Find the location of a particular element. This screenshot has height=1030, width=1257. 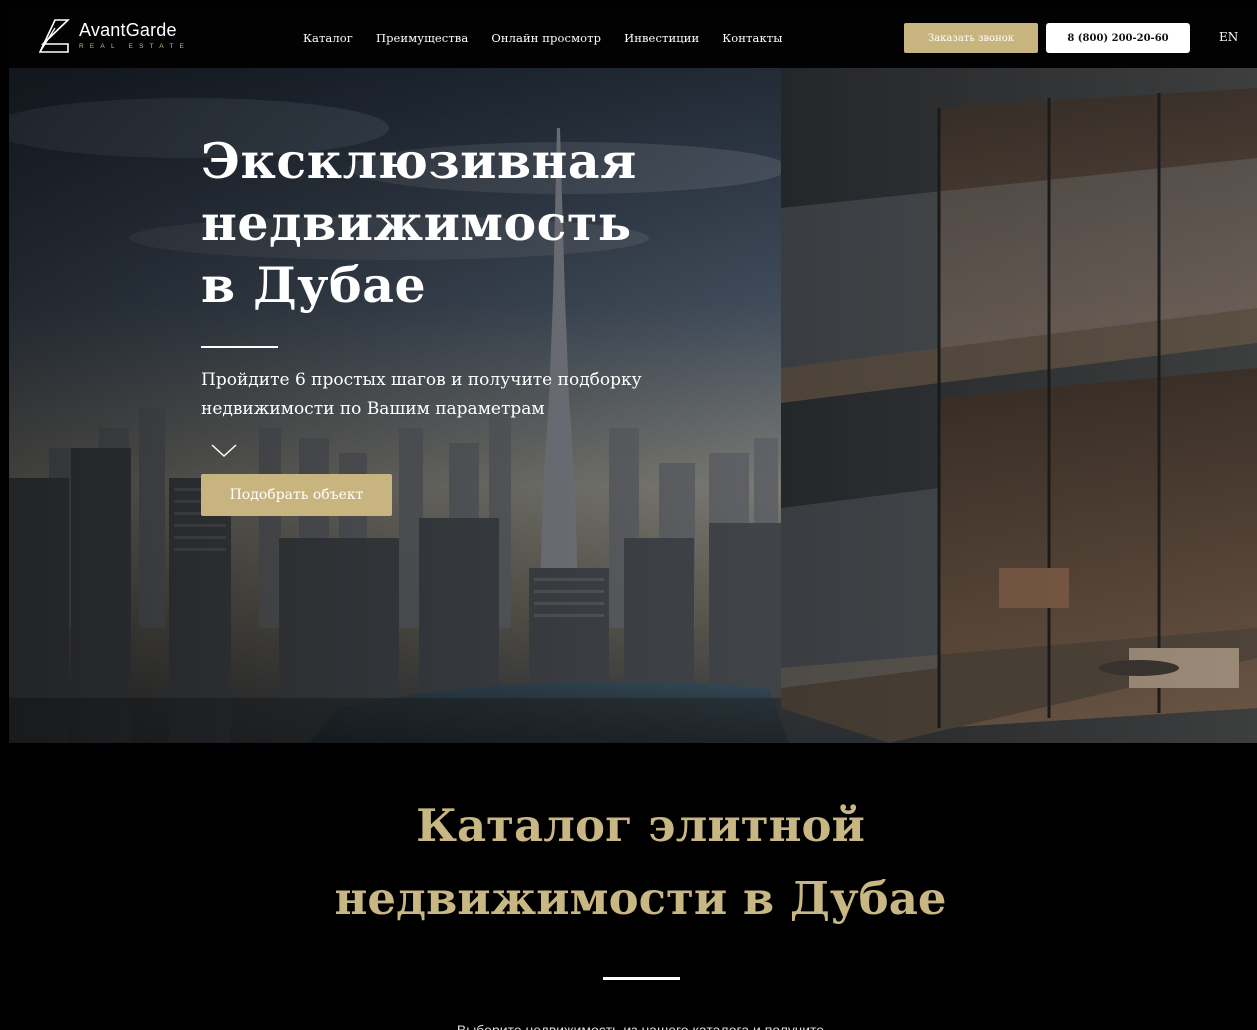

nav-link-advantages: Преимущества is located at coordinates (422, 38).